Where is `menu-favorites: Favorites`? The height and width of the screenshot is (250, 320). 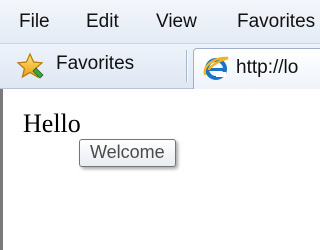
menu-favorites: Favorites is located at coordinates (276, 22).